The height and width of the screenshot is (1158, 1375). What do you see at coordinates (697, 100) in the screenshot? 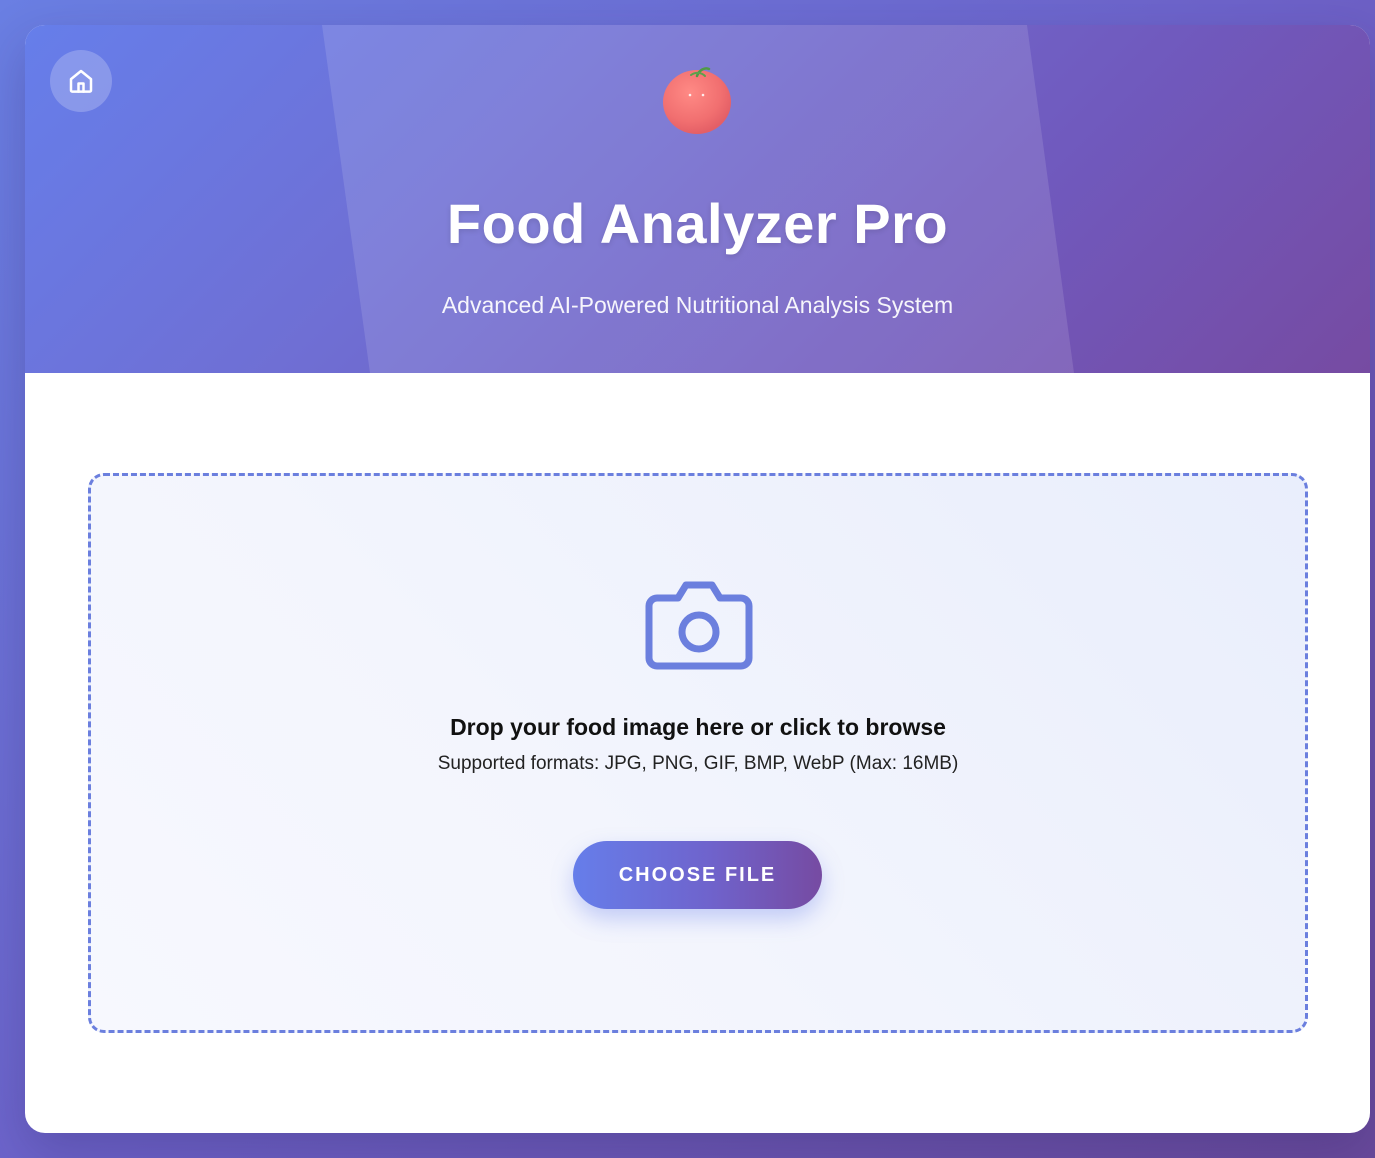
I see `tomato-logo-icon` at bounding box center [697, 100].